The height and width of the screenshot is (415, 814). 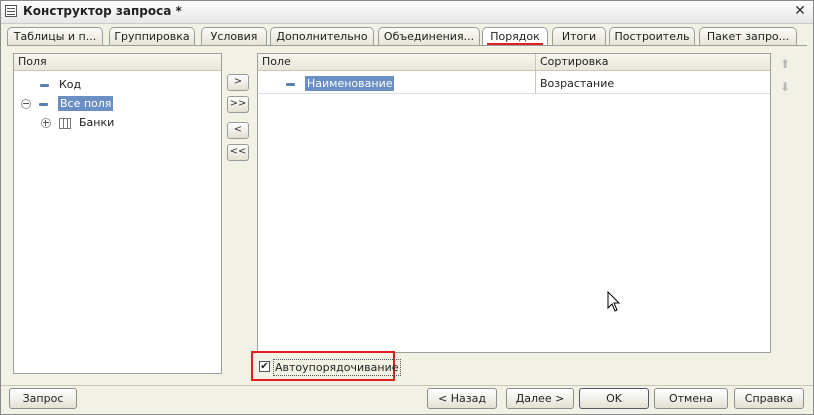 What do you see at coordinates (800, 11) in the screenshot?
I see `close-icon: ✕` at bounding box center [800, 11].